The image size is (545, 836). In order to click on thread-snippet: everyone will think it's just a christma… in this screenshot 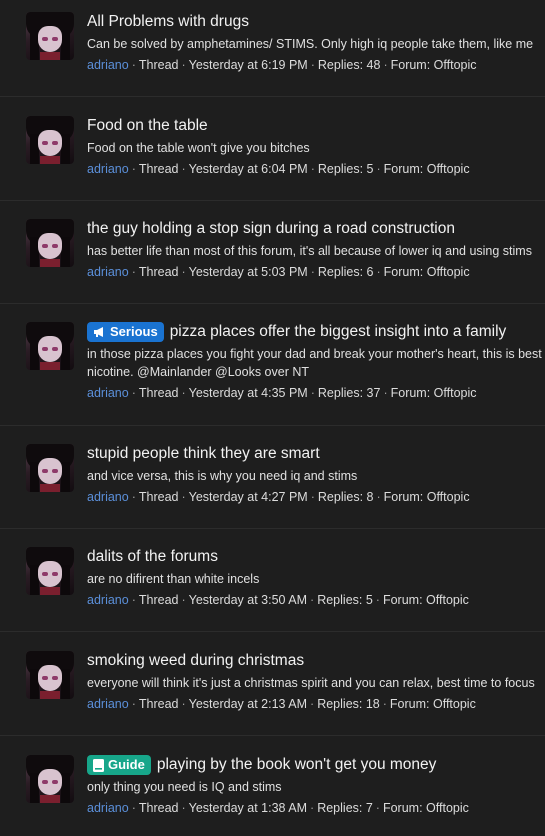, I will do `click(311, 683)`.